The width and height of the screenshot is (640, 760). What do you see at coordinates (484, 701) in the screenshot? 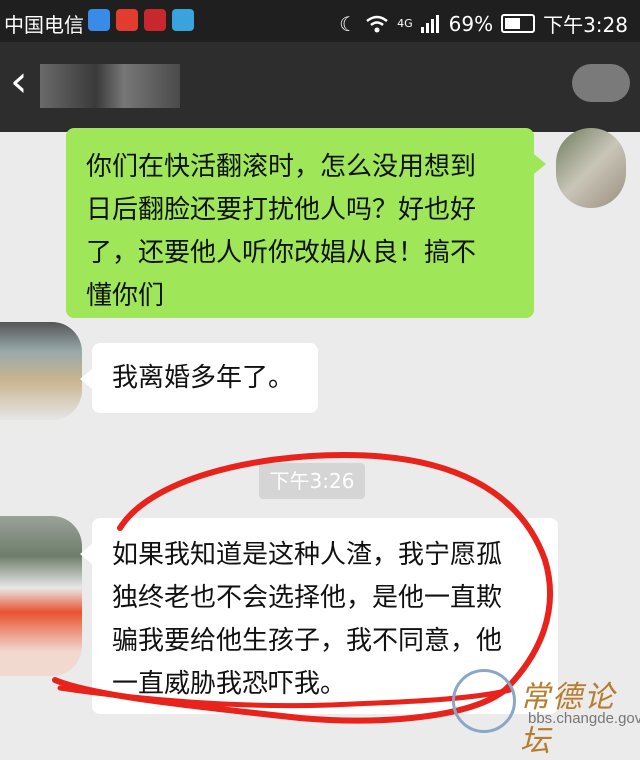
I see `forum-logo-icon` at bounding box center [484, 701].